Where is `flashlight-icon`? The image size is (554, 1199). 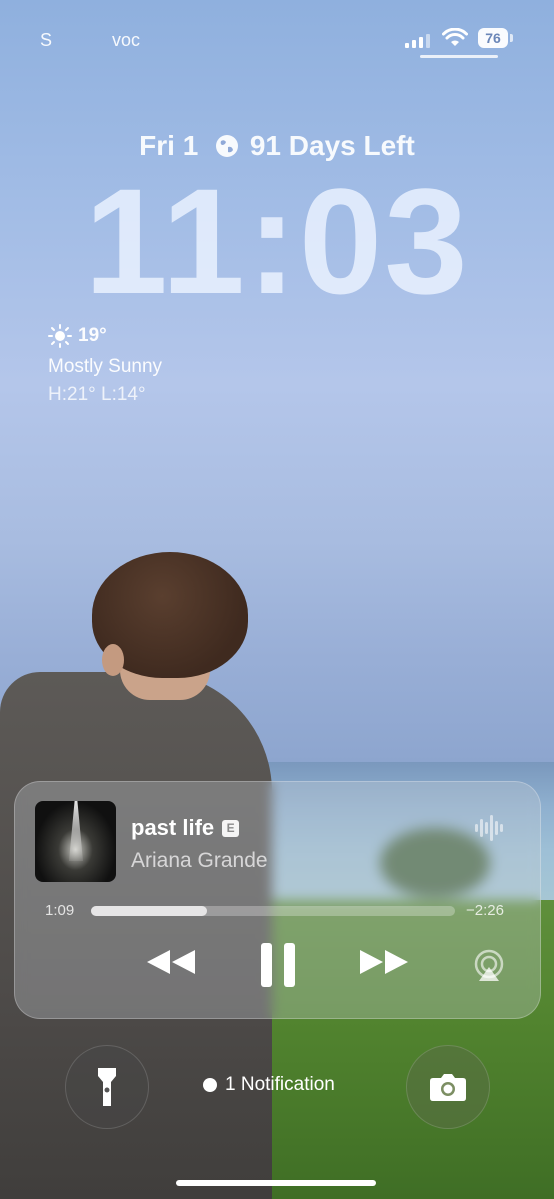 flashlight-icon is located at coordinates (107, 1087).